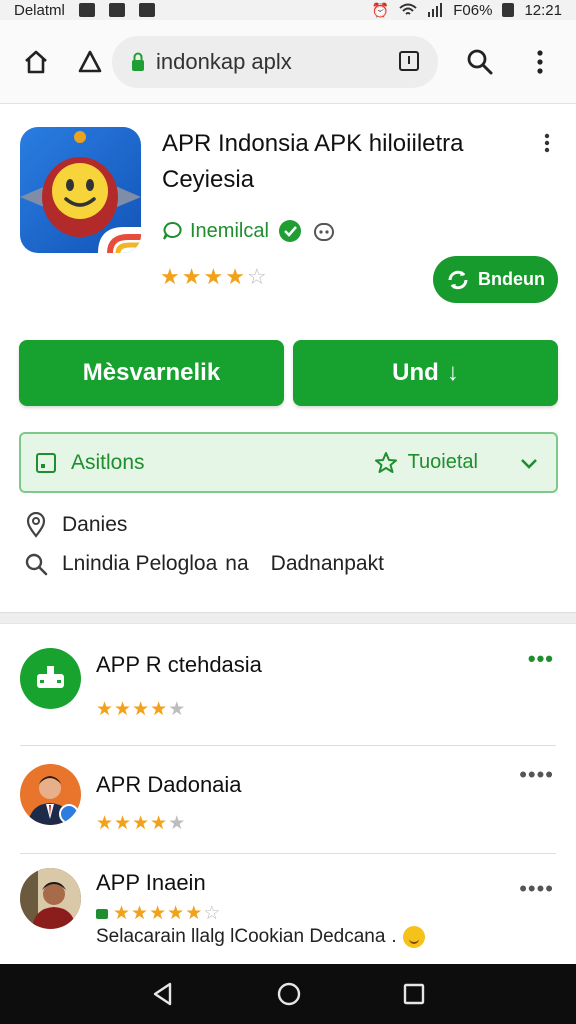 Image resolution: width=576 pixels, height=1024 pixels. I want to click on app-more-icon, so click(547, 143).